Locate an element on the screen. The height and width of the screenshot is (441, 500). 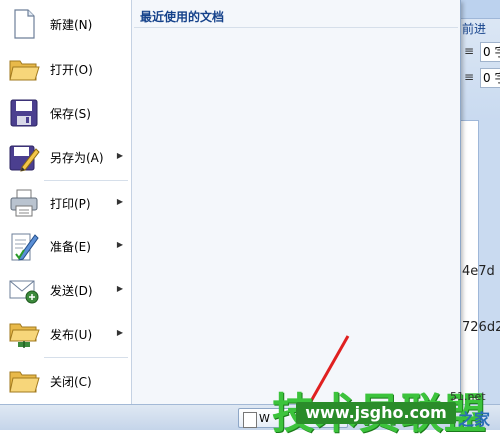
watermark-url: www.jsgho.com is located at coordinates (376, 413).